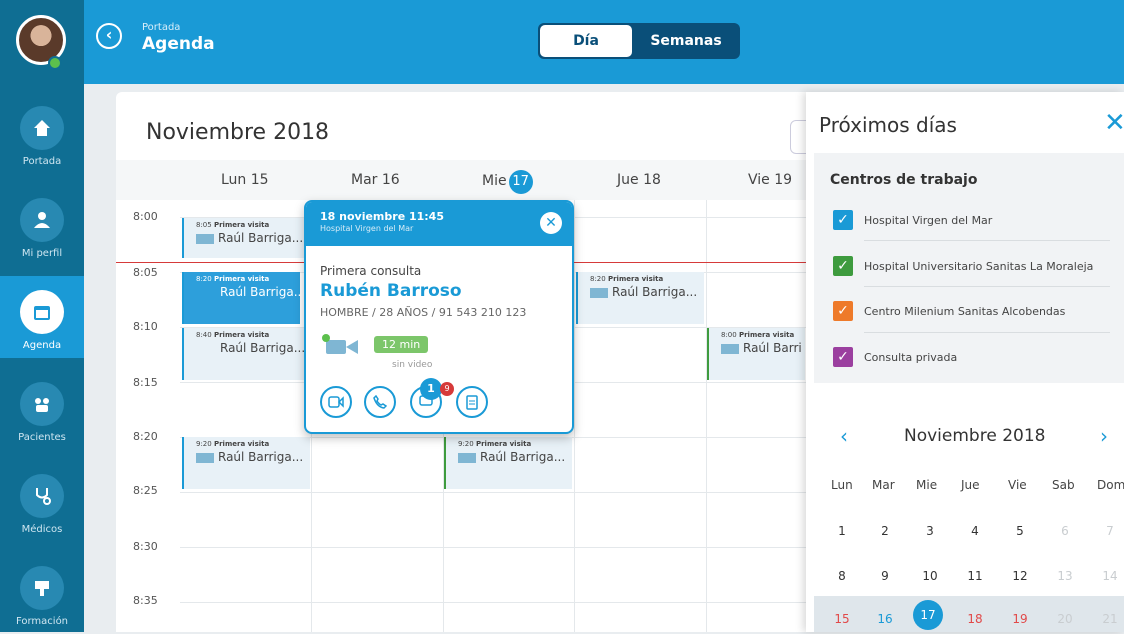 This screenshot has width=1124, height=634. Describe the element at coordinates (904, 180) in the screenshot. I see `section-title: Centros de trabajo` at that location.